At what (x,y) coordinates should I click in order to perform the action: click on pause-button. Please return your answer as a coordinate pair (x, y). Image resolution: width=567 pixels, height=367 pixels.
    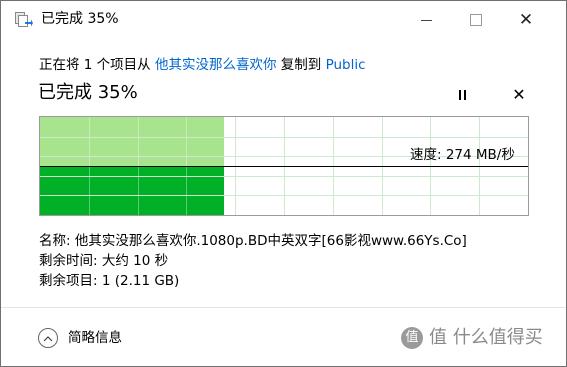
    Looking at the image, I should click on (462, 95).